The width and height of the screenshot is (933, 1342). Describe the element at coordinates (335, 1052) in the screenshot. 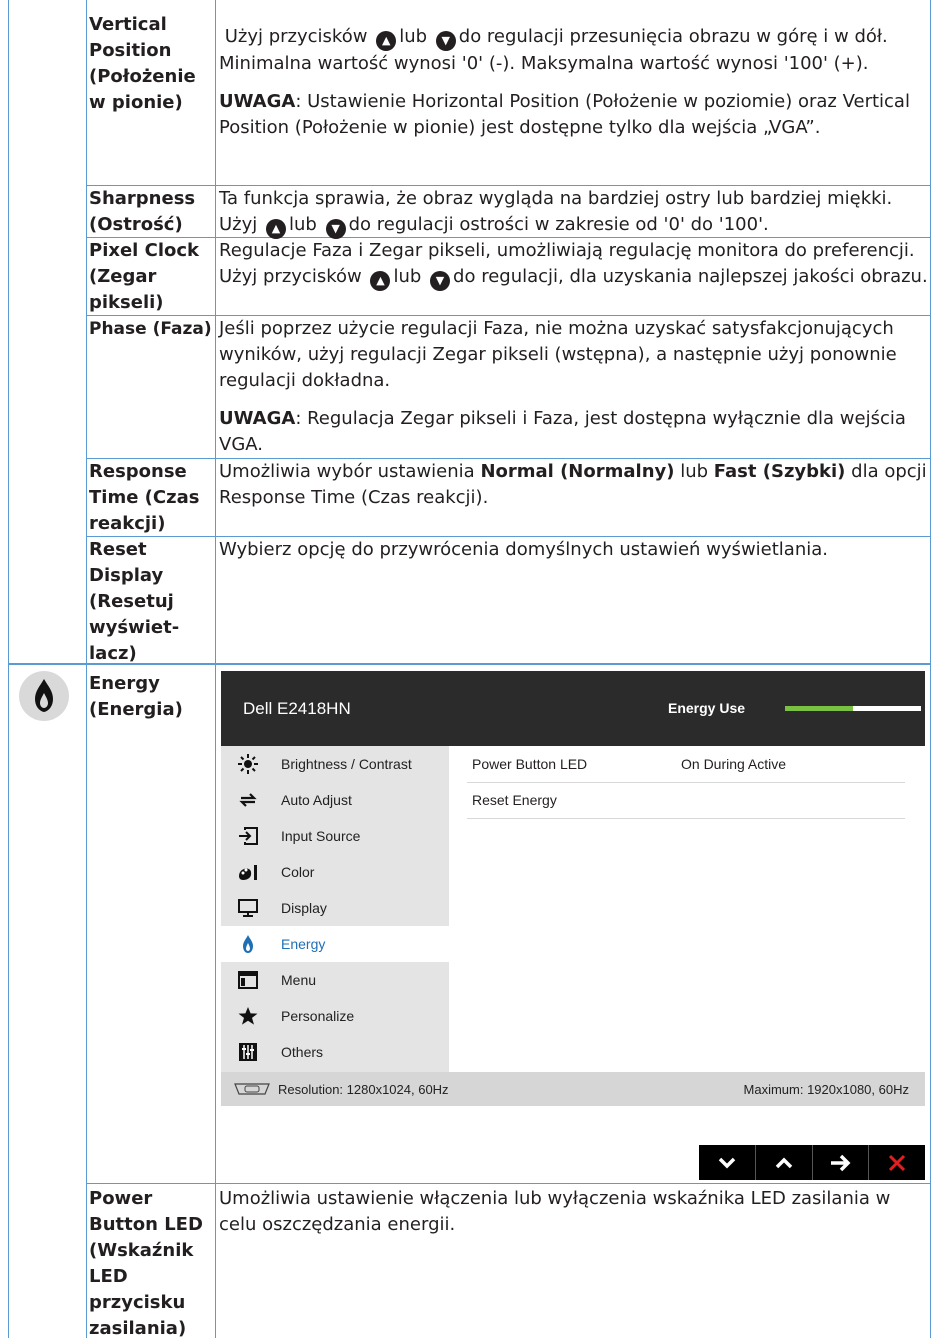

I see `menu-item-others: Others` at that location.